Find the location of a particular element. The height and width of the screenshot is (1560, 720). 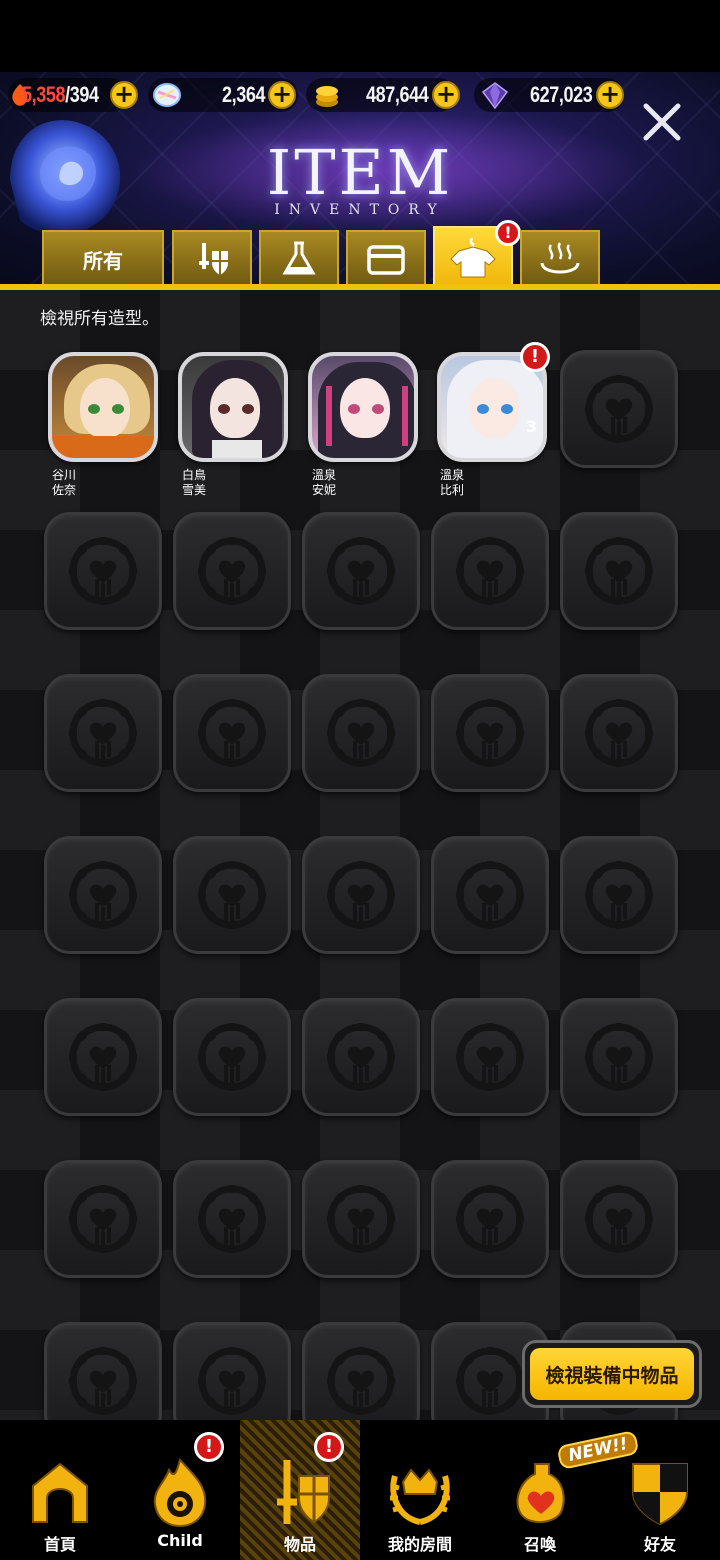

nav-summon-label: 召喚 is located at coordinates (539, 1544).